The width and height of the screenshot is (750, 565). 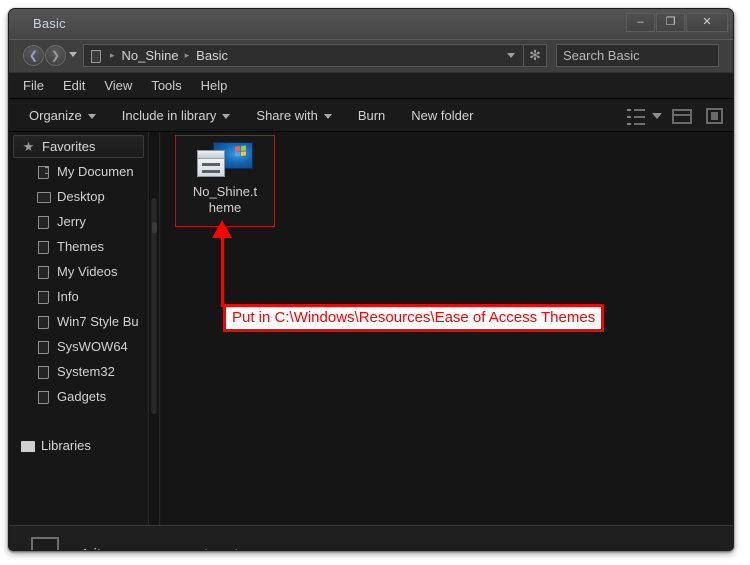 I want to click on sidebar-group-label: Libraries, so click(x=66, y=445).